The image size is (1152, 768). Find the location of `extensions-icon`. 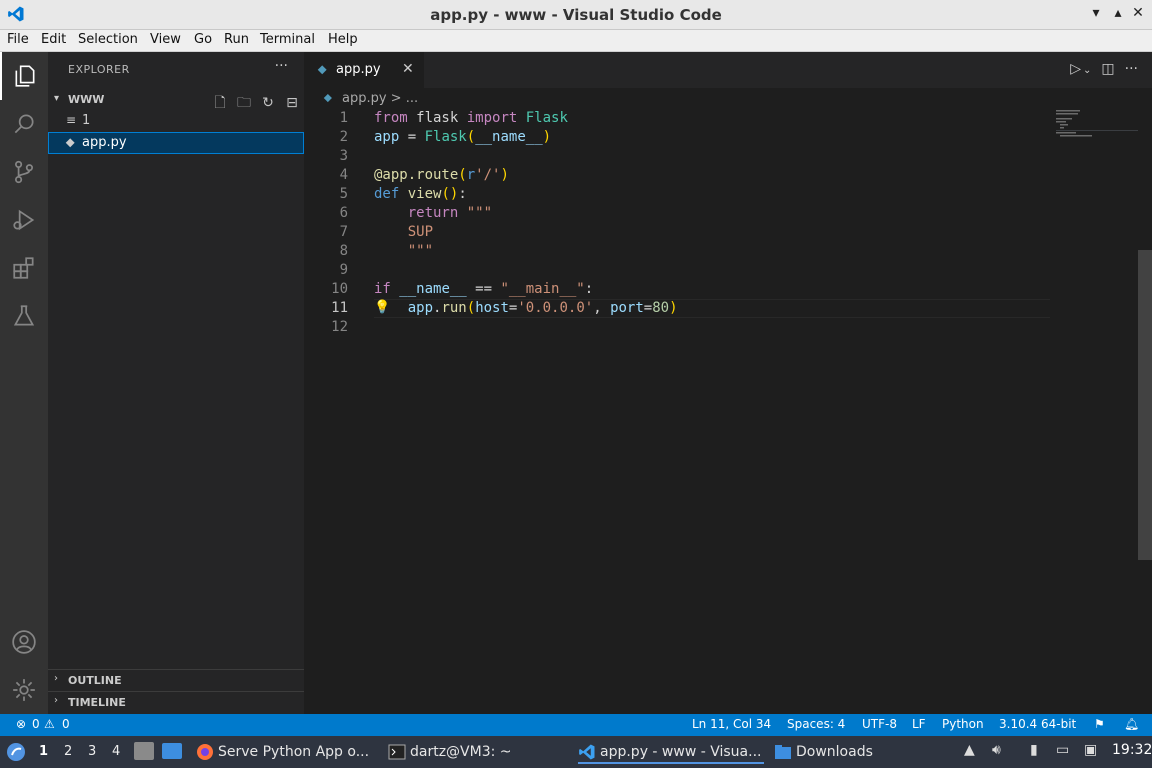

extensions-icon is located at coordinates (24, 268).